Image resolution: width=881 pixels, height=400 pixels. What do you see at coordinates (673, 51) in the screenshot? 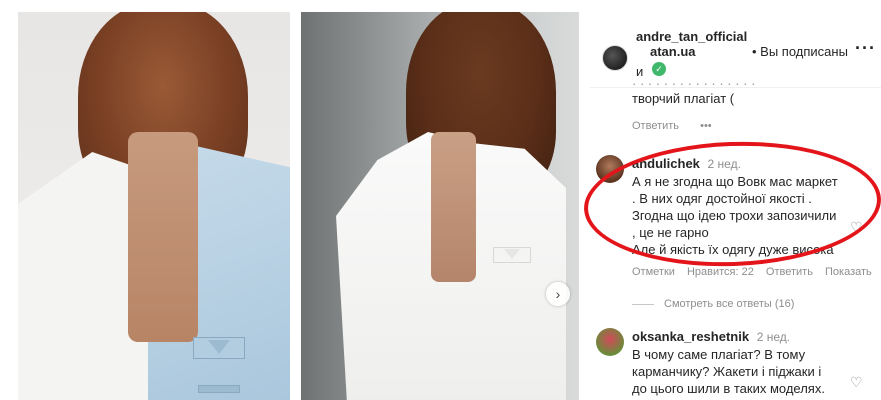
I see `coauthor-username: atan.ua` at bounding box center [673, 51].